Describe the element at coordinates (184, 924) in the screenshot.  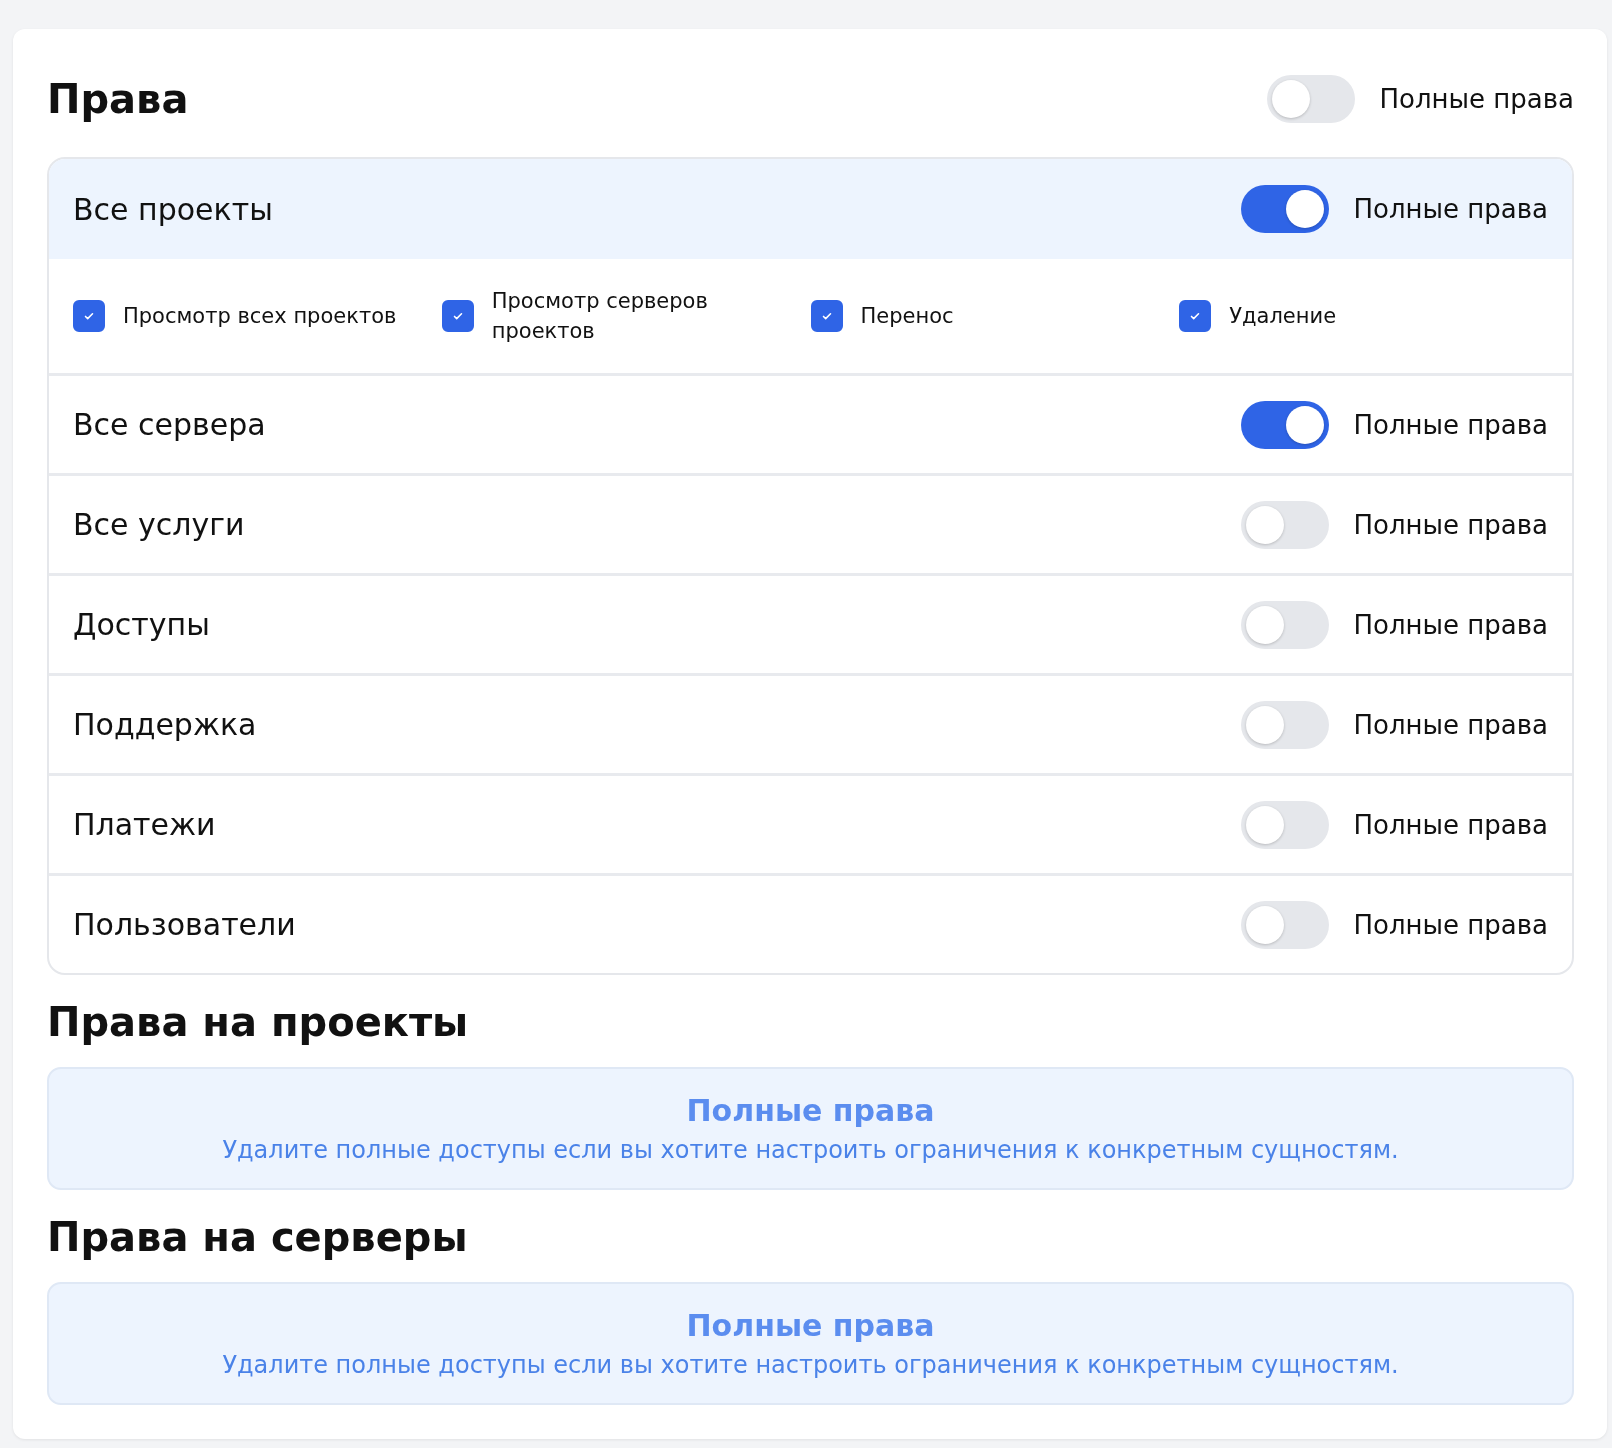
I see `section-name: Пользователи` at that location.